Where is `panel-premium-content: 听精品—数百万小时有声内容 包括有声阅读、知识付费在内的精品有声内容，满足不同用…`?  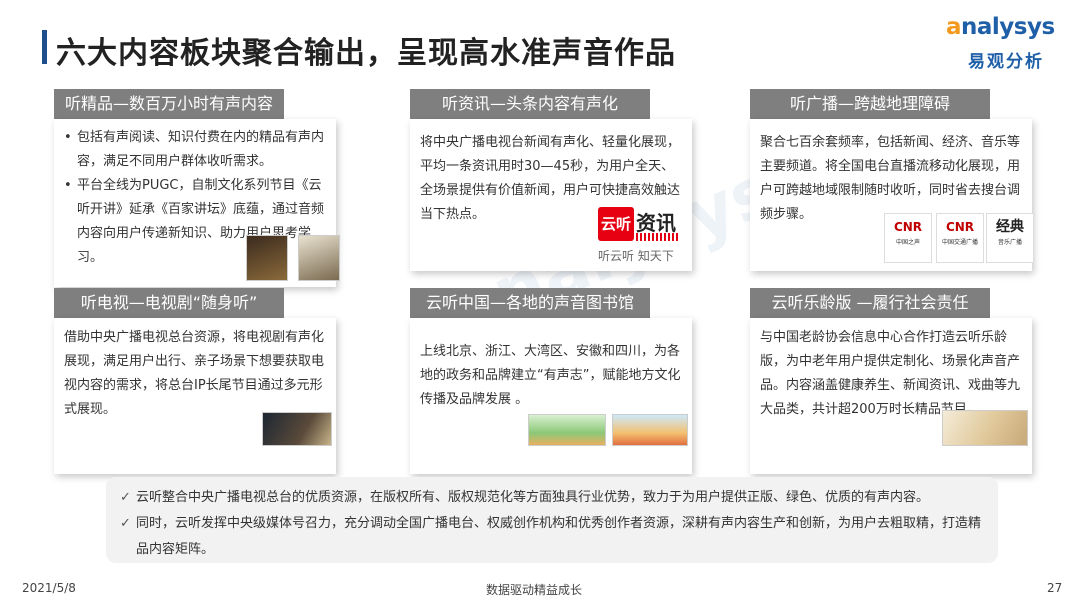
panel-premium-content: 听精品—数百万小时有声内容 包括有声阅读、知识付费在内的精品有声内容，满足不同用… is located at coordinates (197, 188).